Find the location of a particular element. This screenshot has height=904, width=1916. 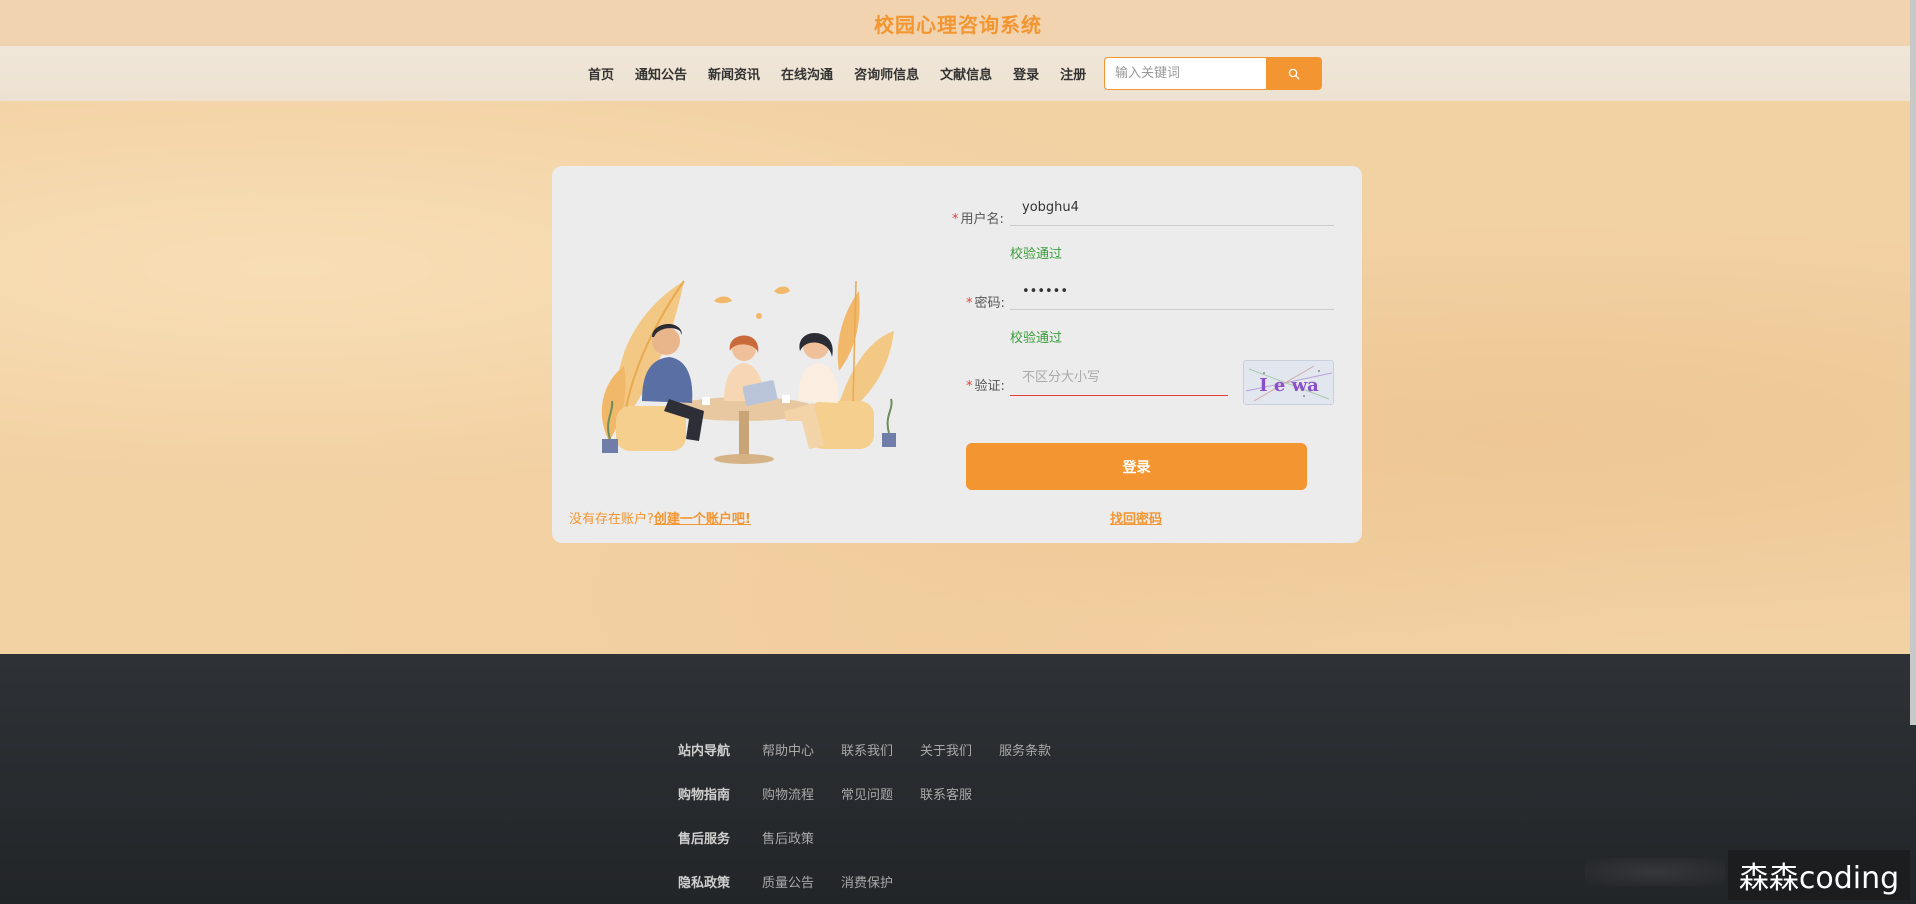

nav-item-literature: 文献信息 is located at coordinates (966, 73).